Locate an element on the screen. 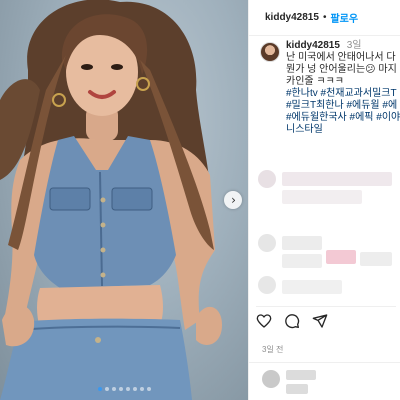 The height and width of the screenshot is (400, 400). header-username: kiddy42815 is located at coordinates (292, 17).